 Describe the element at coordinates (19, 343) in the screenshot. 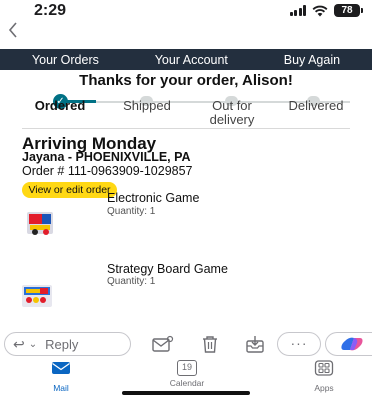

I see `reply-arrow-icon: ↩` at that location.